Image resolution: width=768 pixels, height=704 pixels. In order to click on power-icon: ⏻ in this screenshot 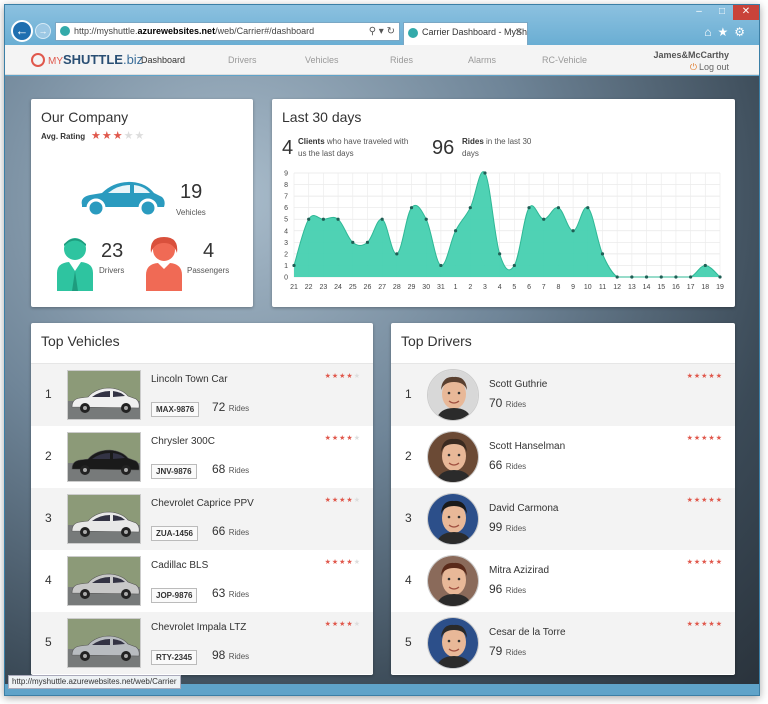, I will do `click(693, 67)`.